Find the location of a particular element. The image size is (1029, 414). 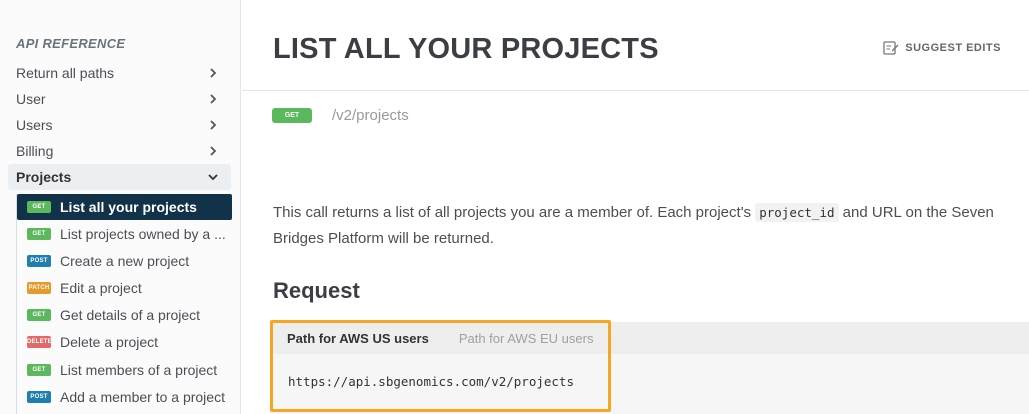

endpoint-add-member: POST Add a member to a project is located at coordinates (124, 397).